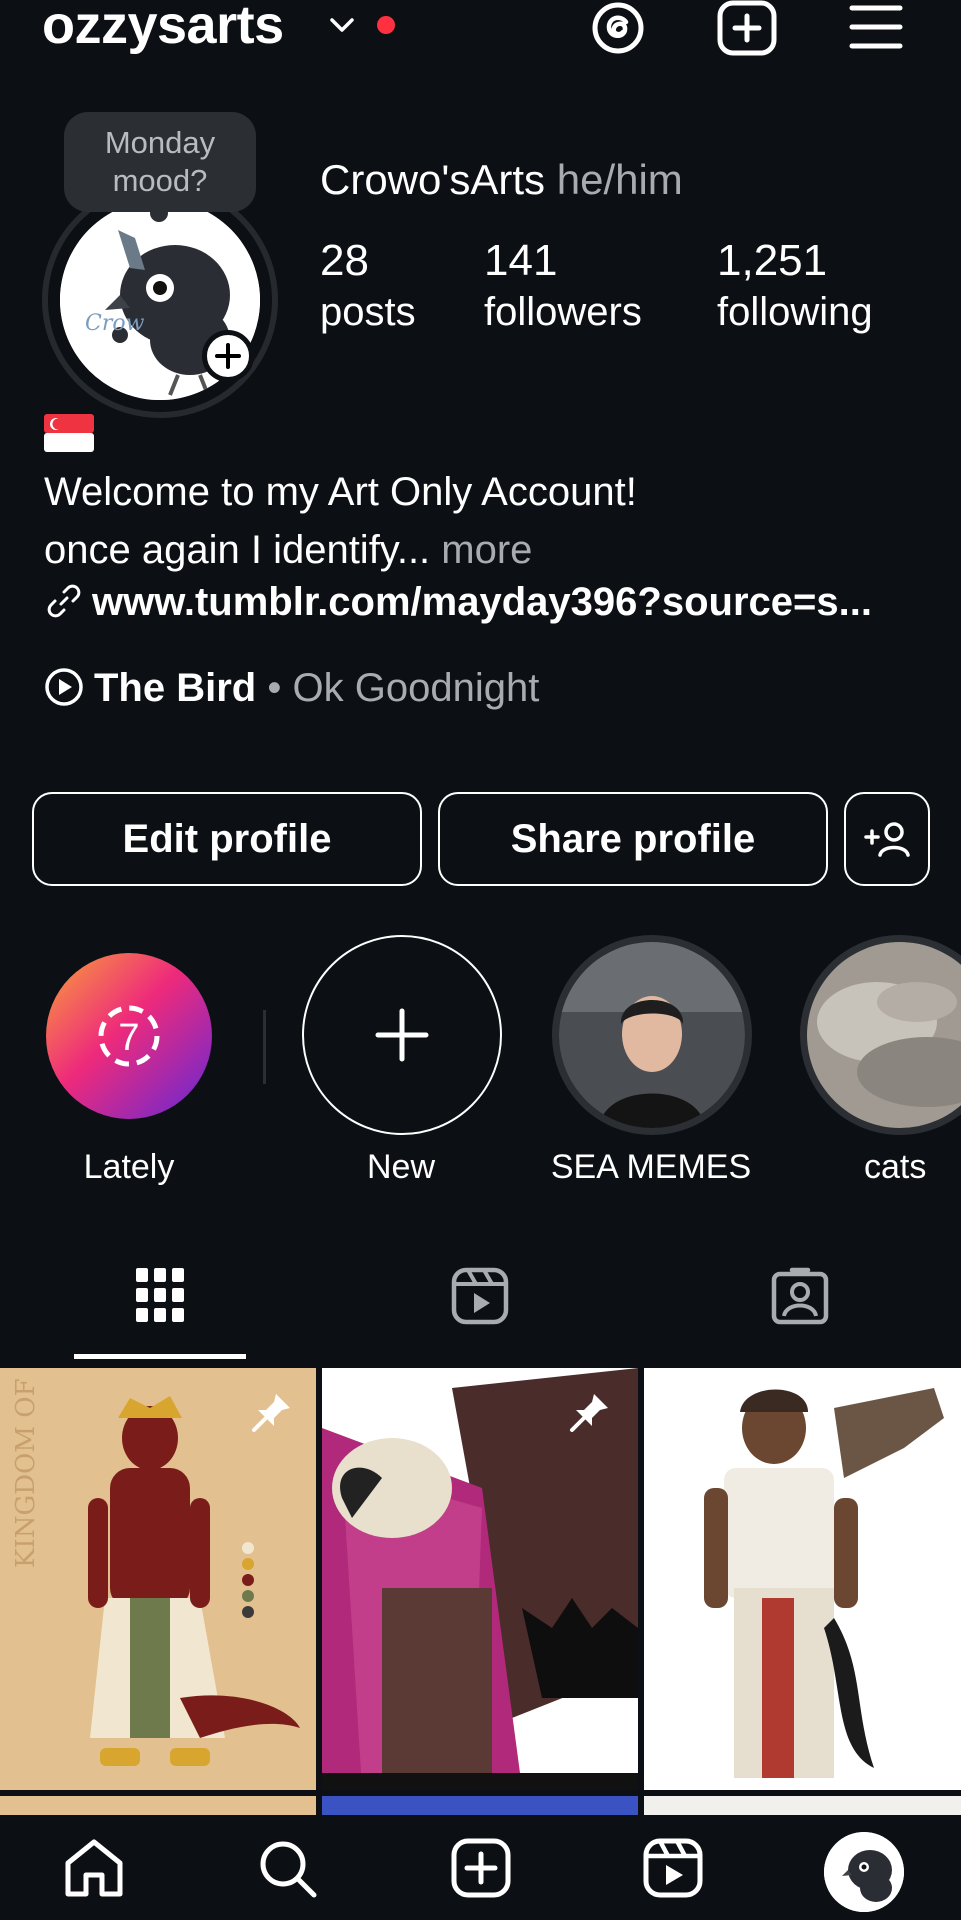  I want to click on stat-followers: 141 followers, so click(563, 285).